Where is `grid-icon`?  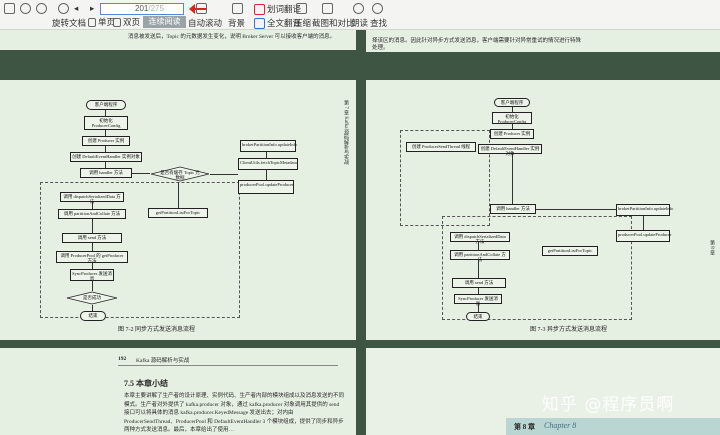 grid-icon is located at coordinates (9, 8).